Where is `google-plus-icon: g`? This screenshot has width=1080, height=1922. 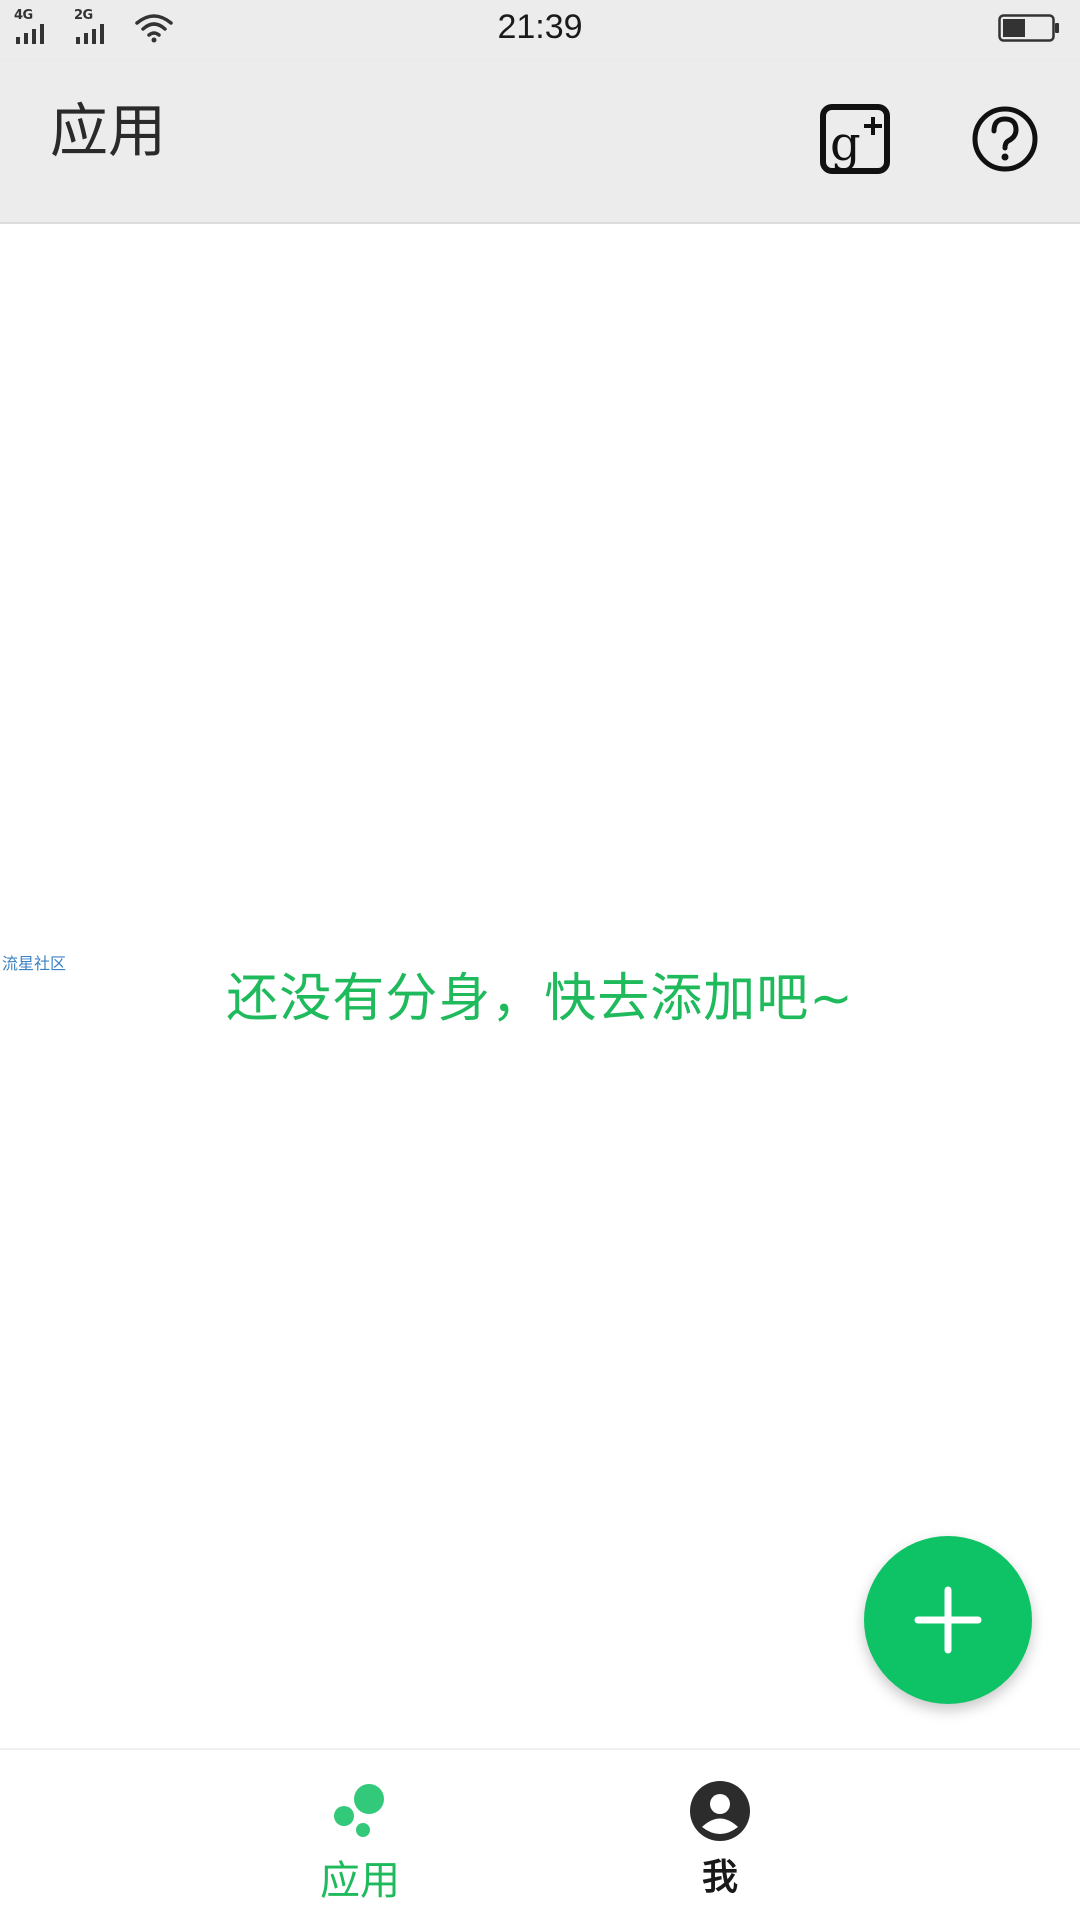
google-plus-icon: g is located at coordinates (855, 139).